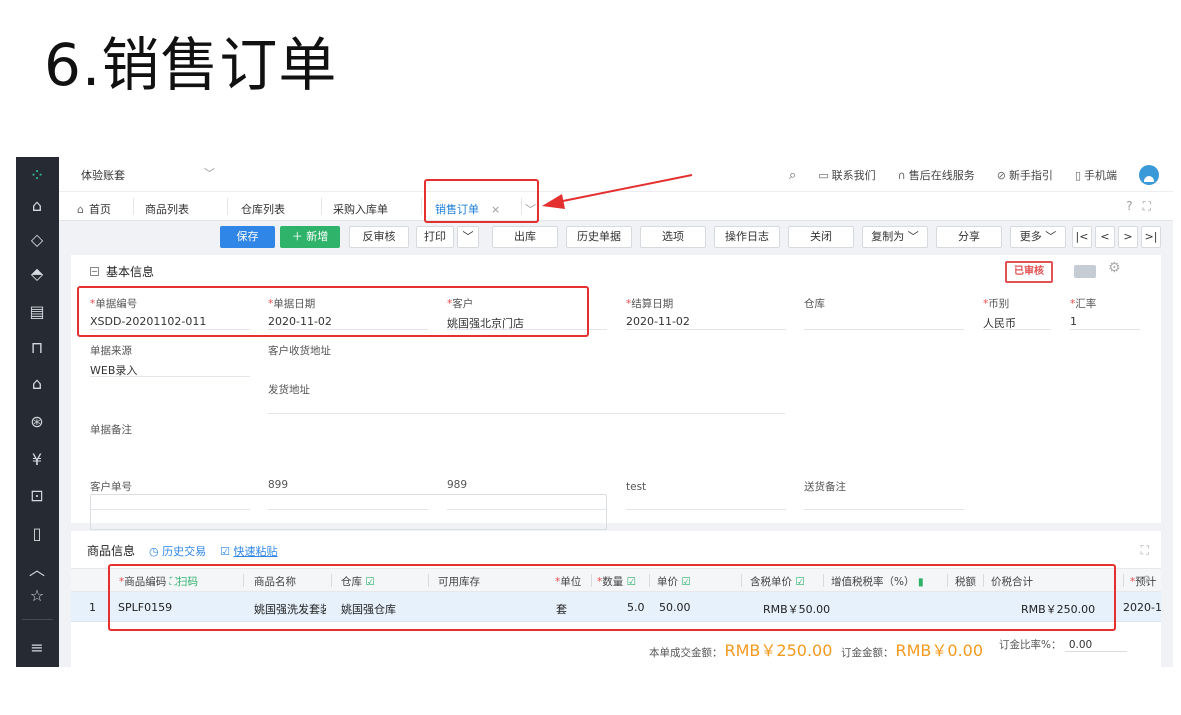  What do you see at coordinates (209, 173) in the screenshot?
I see `chevron-down-icon: ﹀` at bounding box center [209, 173].